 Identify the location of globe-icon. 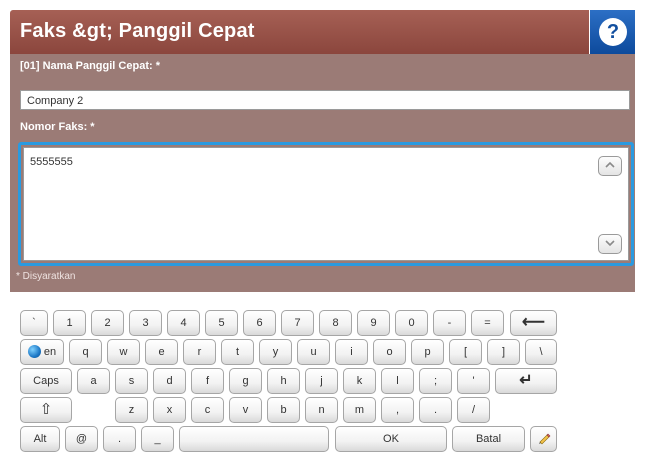
(34, 351).